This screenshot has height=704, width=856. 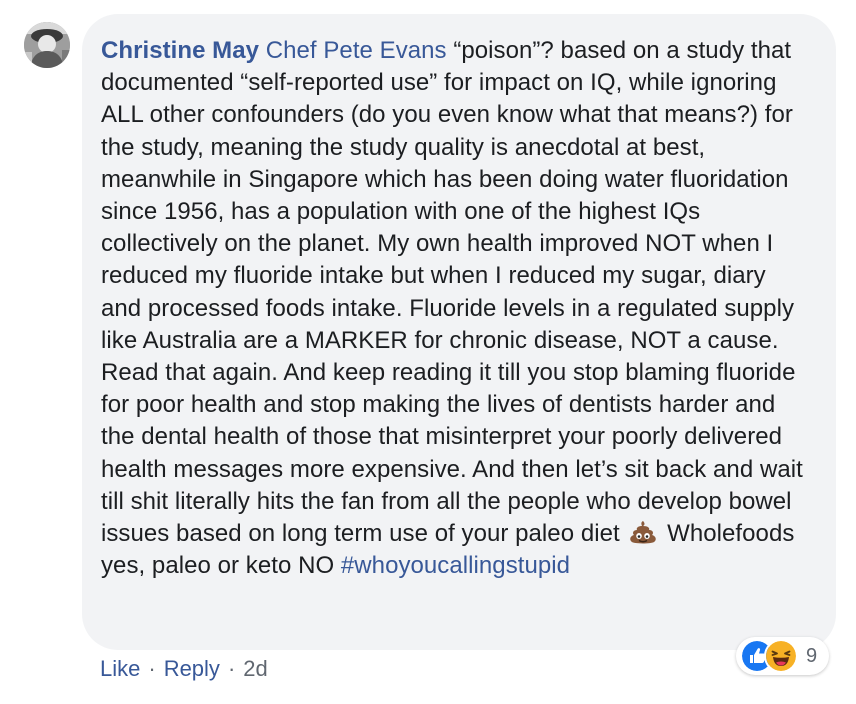 I want to click on hashtag-link: #whoyoucallingstupid, so click(x=455, y=565).